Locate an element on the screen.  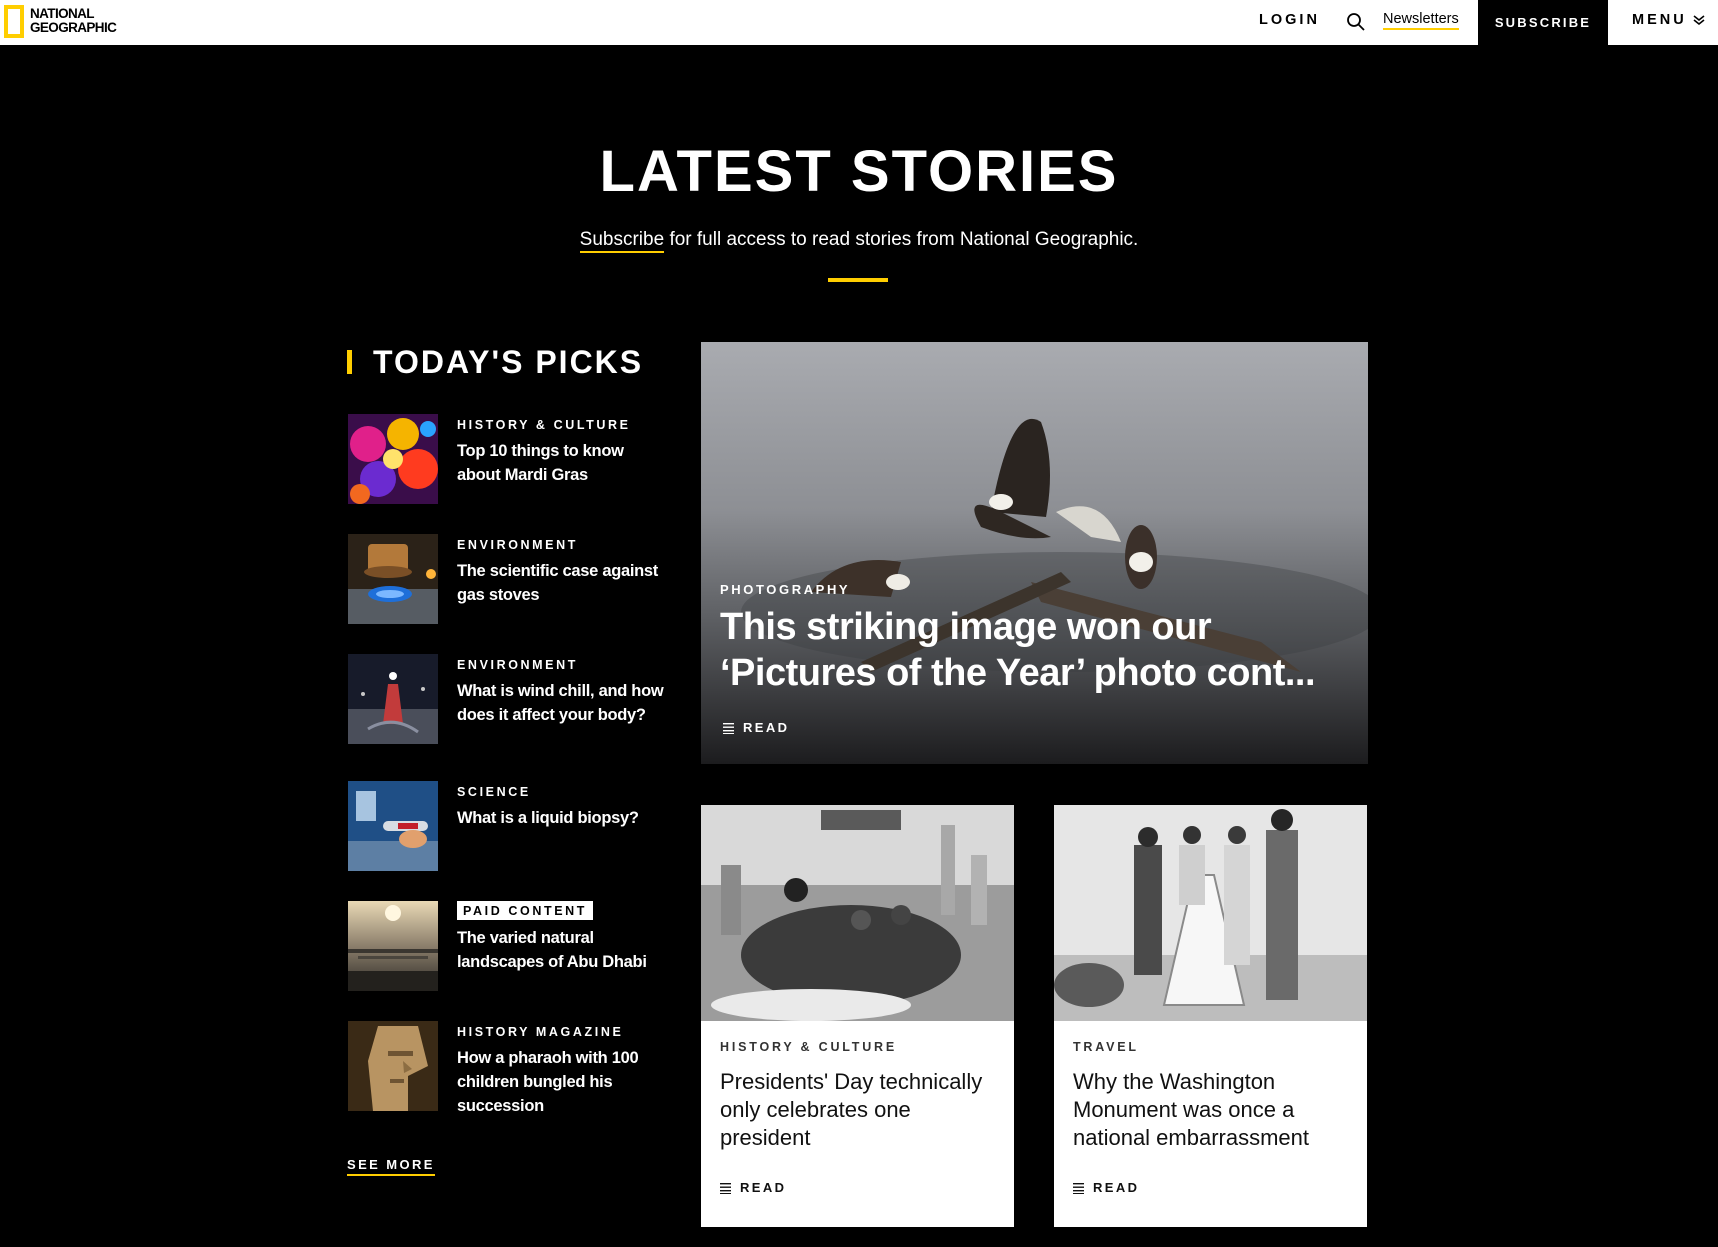
logo-text-line2: GEOGRAPHIC is located at coordinates (73, 27).